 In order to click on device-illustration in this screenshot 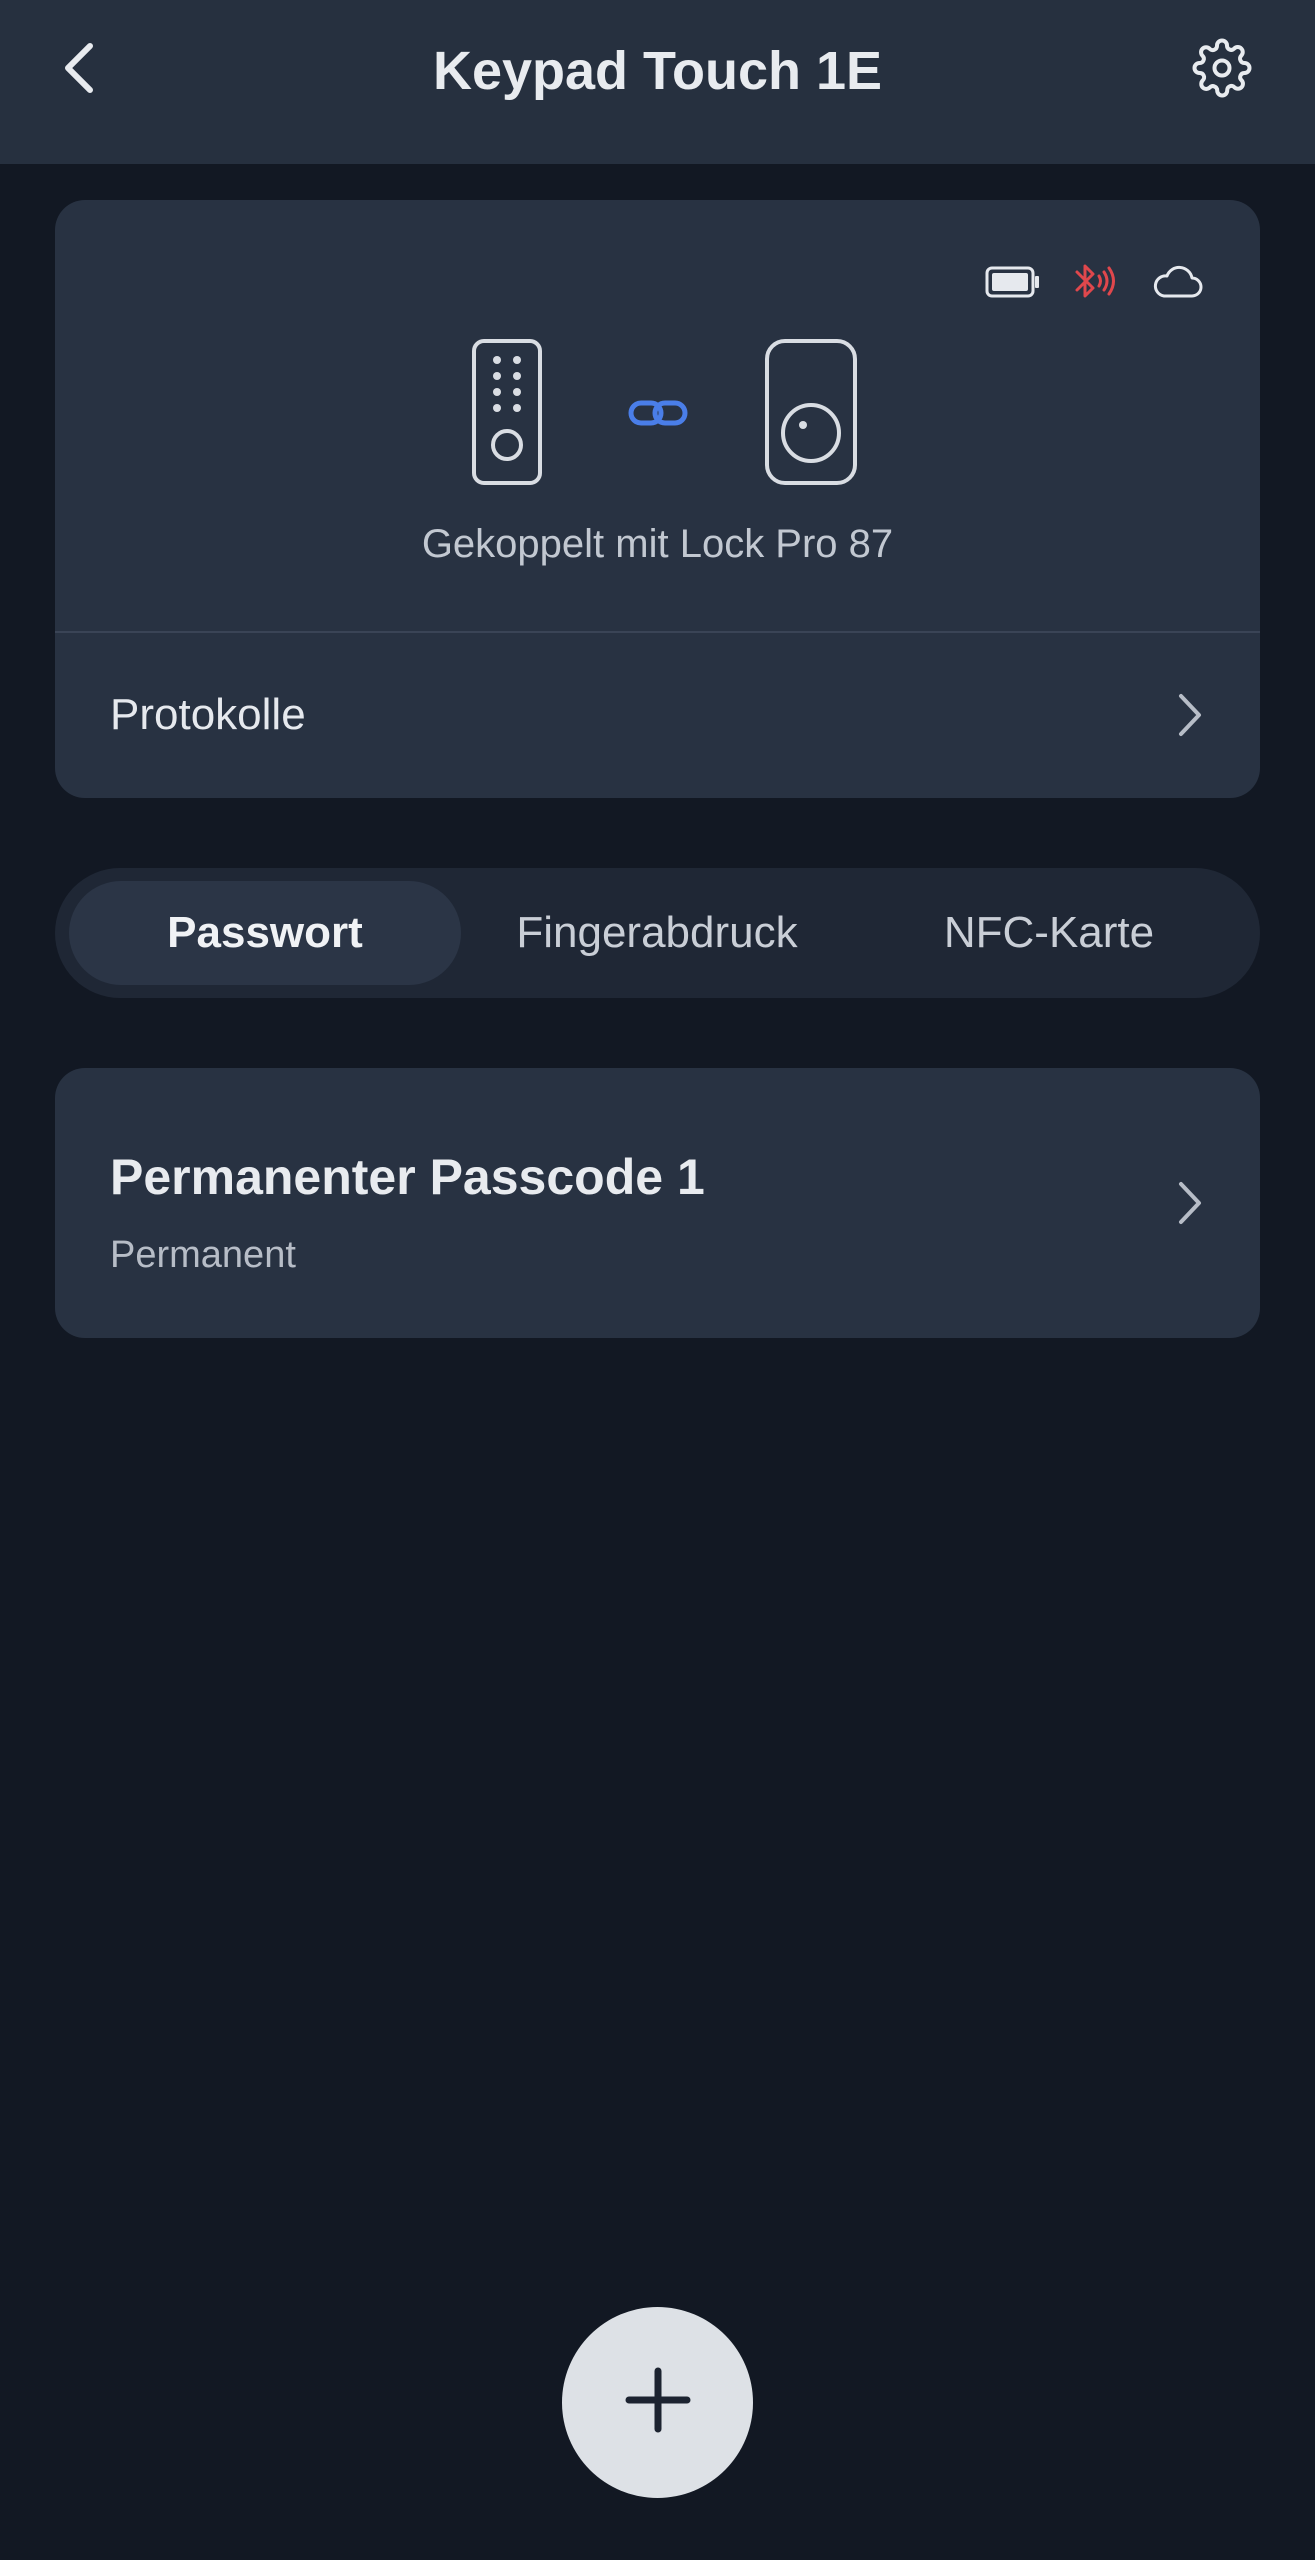, I will do `click(657, 412)`.